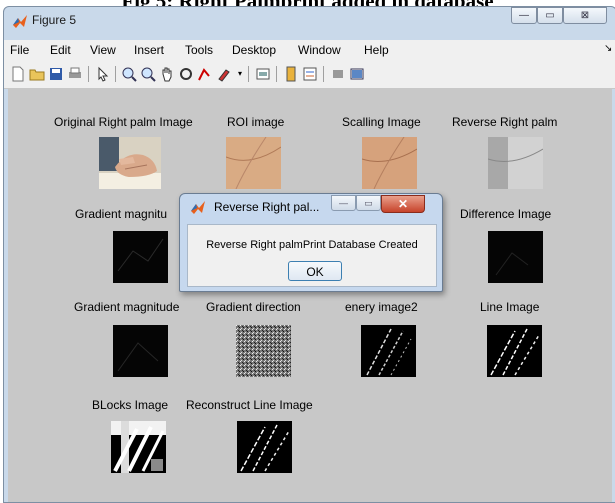 This screenshot has width=615, height=503. Describe the element at coordinates (312, 245) in the screenshot. I see `dialog-message: Reverse Right palmPrint Database Created` at that location.